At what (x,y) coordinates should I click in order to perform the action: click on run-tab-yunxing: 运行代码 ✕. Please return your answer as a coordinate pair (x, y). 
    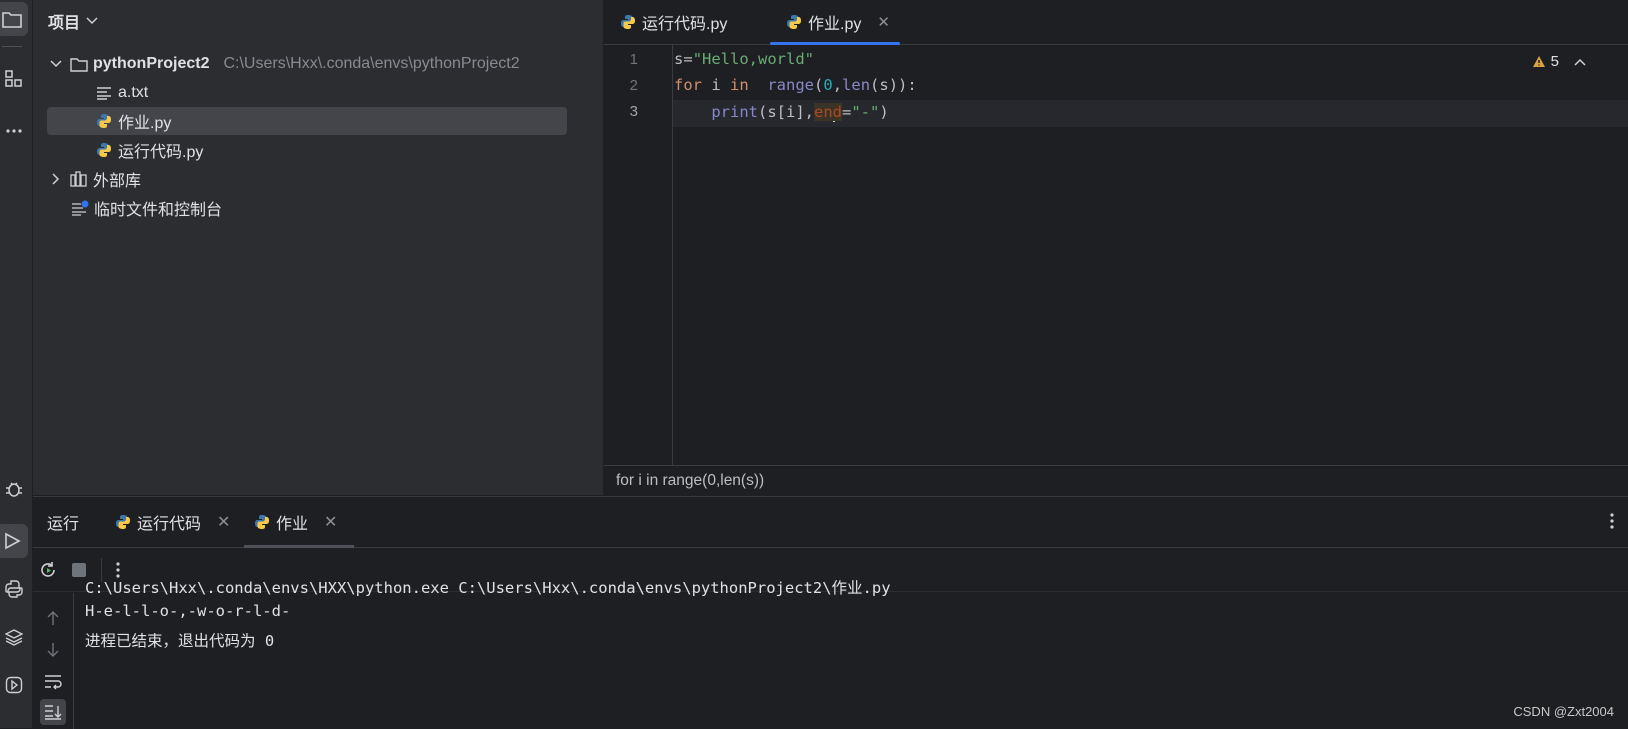
    Looking at the image, I should click on (172, 522).